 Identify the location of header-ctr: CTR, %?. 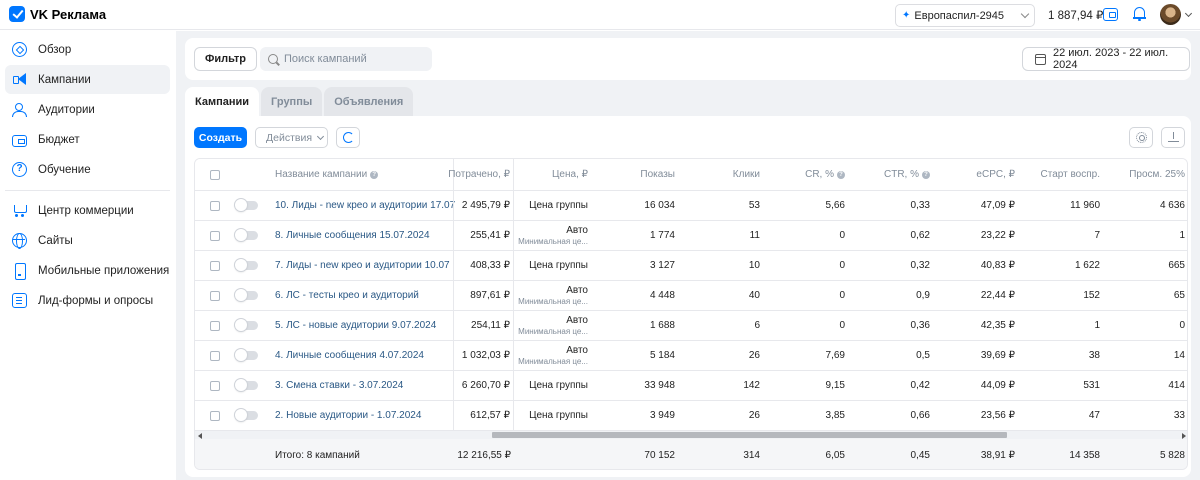
(890, 174).